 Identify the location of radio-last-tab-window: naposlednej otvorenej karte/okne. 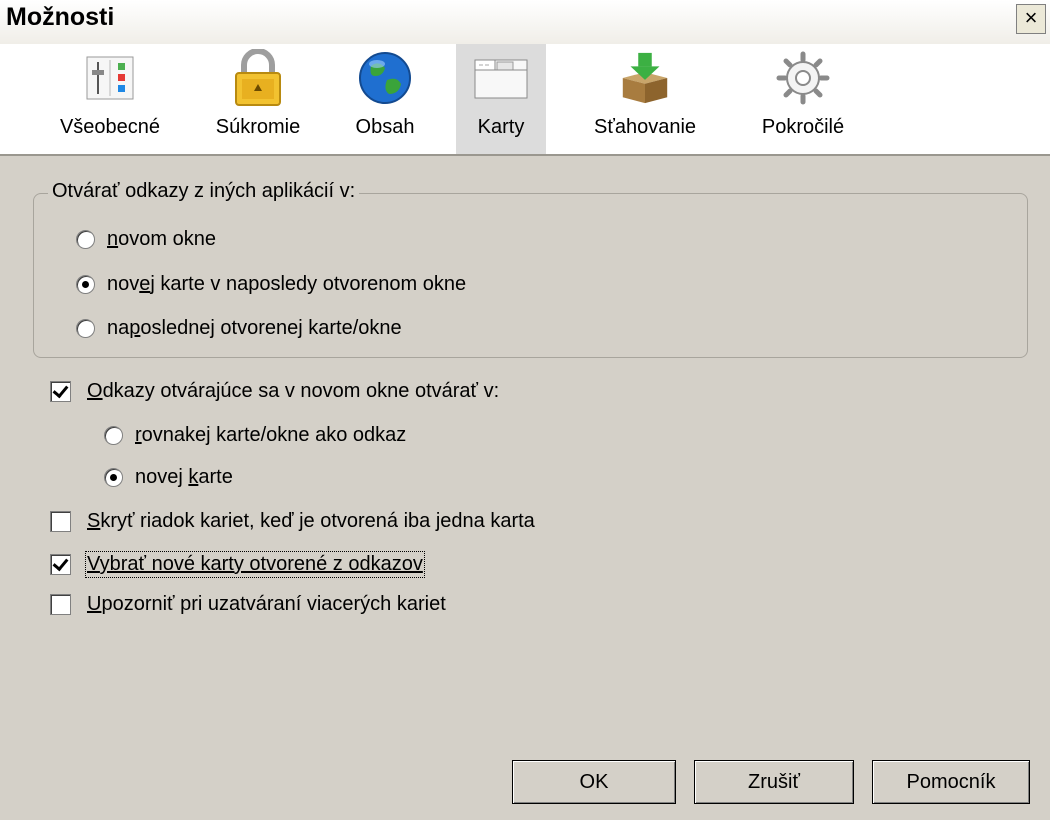
(239, 328).